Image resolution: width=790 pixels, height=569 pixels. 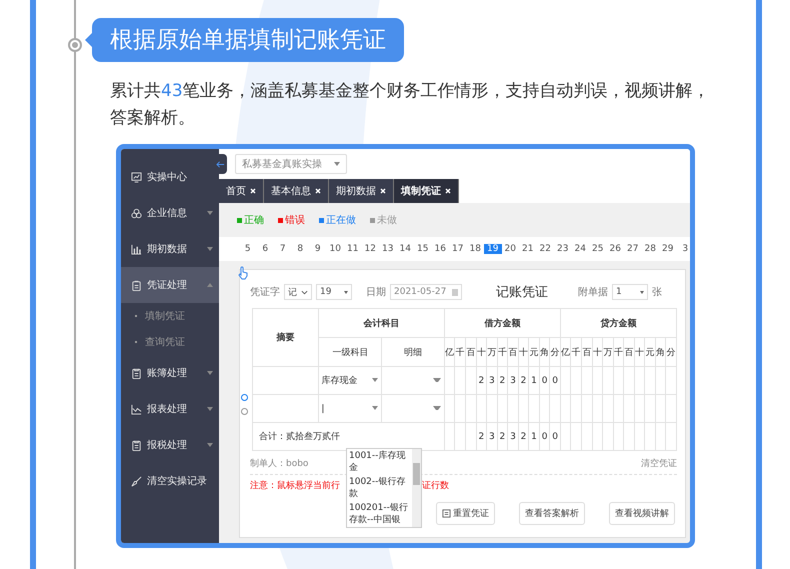 What do you see at coordinates (534, 437) in the screenshot?
I see `amount-digit: 1` at bounding box center [534, 437].